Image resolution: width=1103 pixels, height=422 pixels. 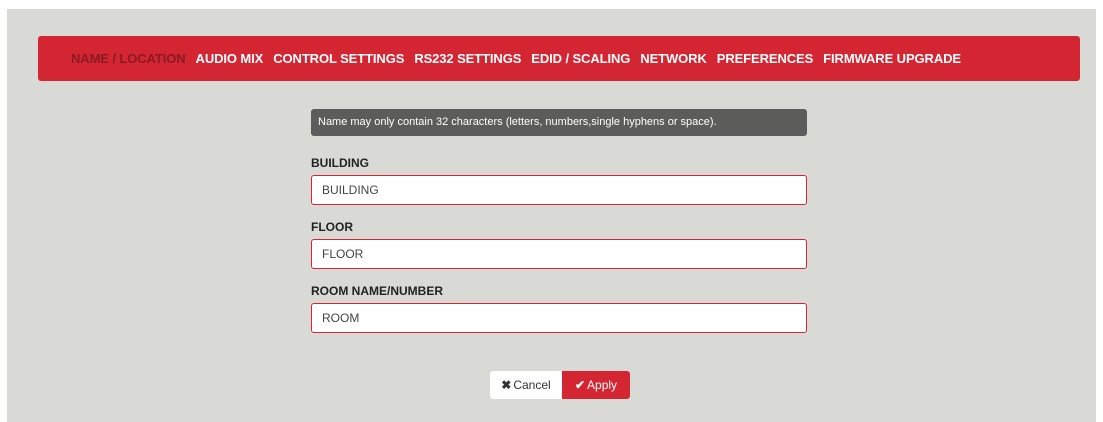 What do you see at coordinates (765, 58) in the screenshot?
I see `nav-tab-preferences: PREFERENCES` at bounding box center [765, 58].